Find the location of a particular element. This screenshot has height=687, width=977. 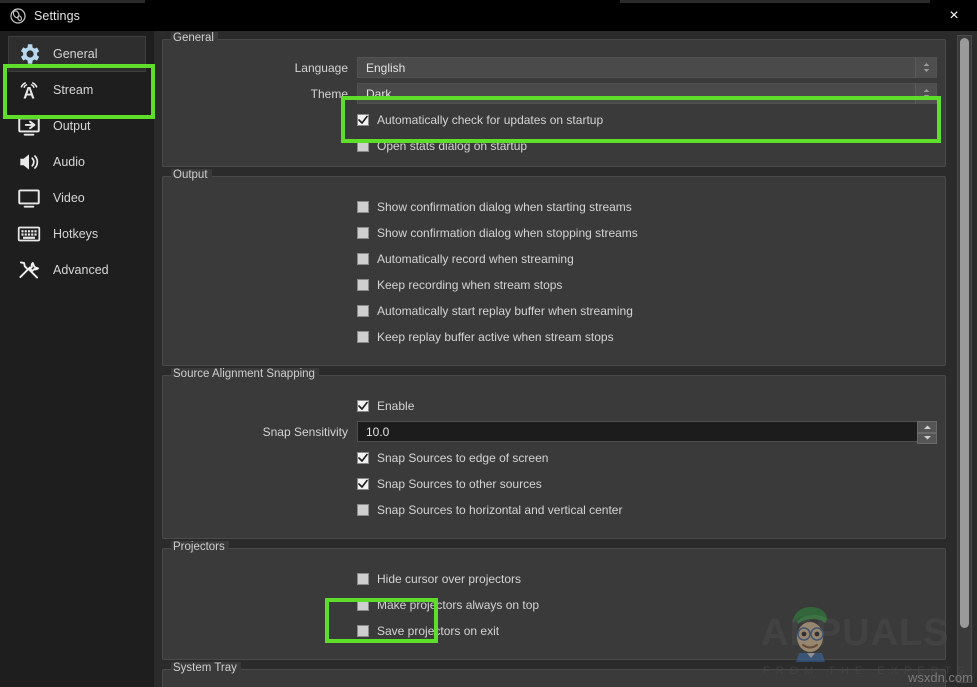

snap-sensitivity-stepper is located at coordinates (927, 432).